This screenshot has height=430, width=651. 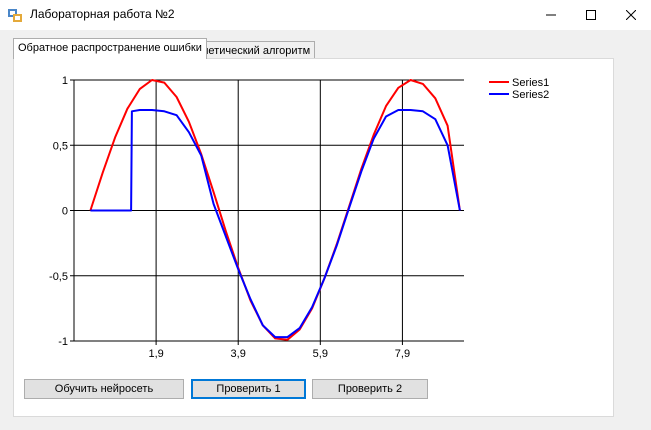 I want to click on x-tick-label: 5,9, so click(x=320, y=354).